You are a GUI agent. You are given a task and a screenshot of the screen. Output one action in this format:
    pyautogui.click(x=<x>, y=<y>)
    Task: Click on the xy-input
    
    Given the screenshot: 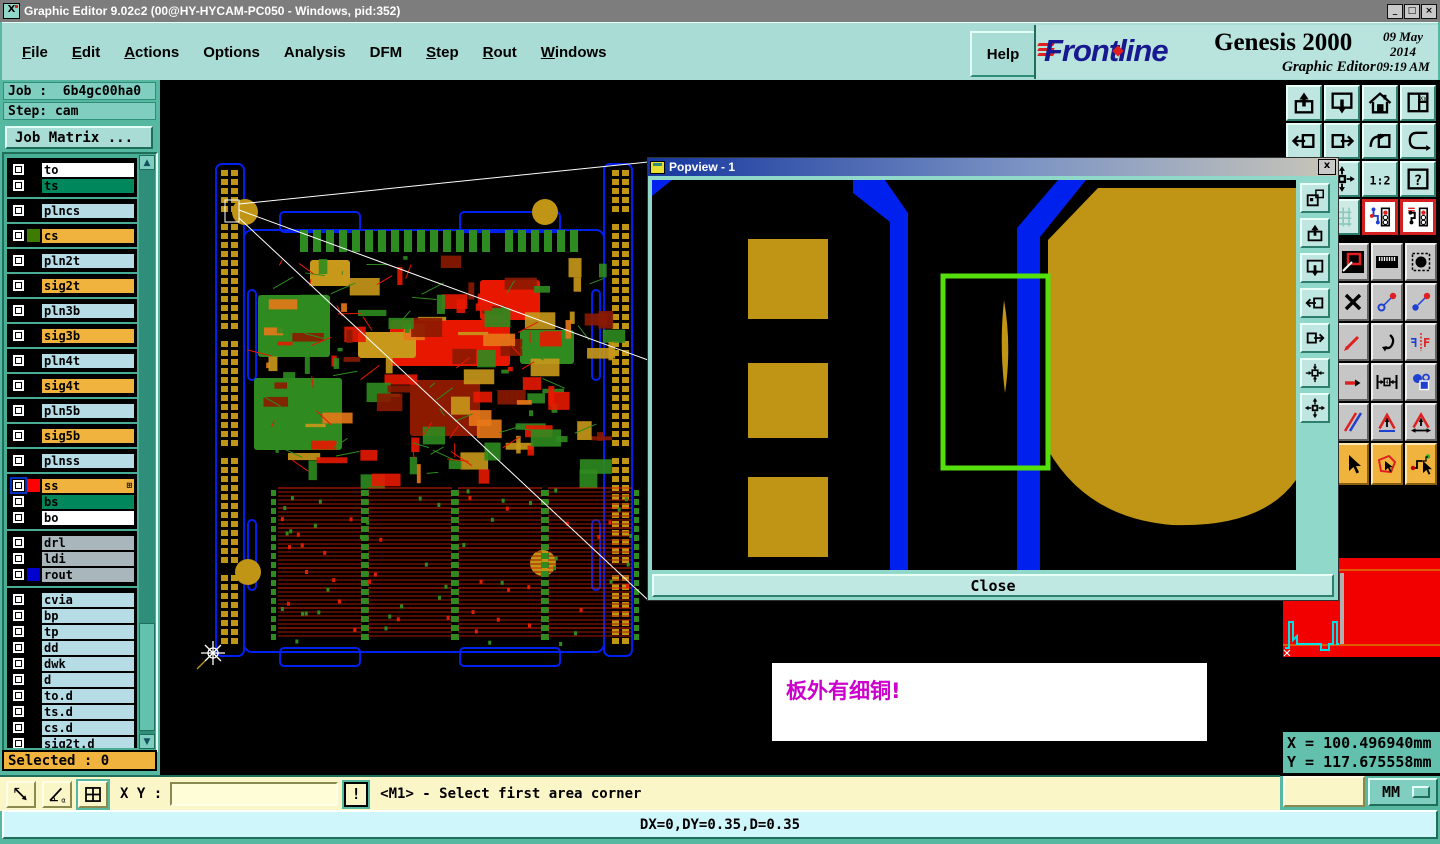 What is the action you would take?
    pyautogui.click(x=254, y=794)
    